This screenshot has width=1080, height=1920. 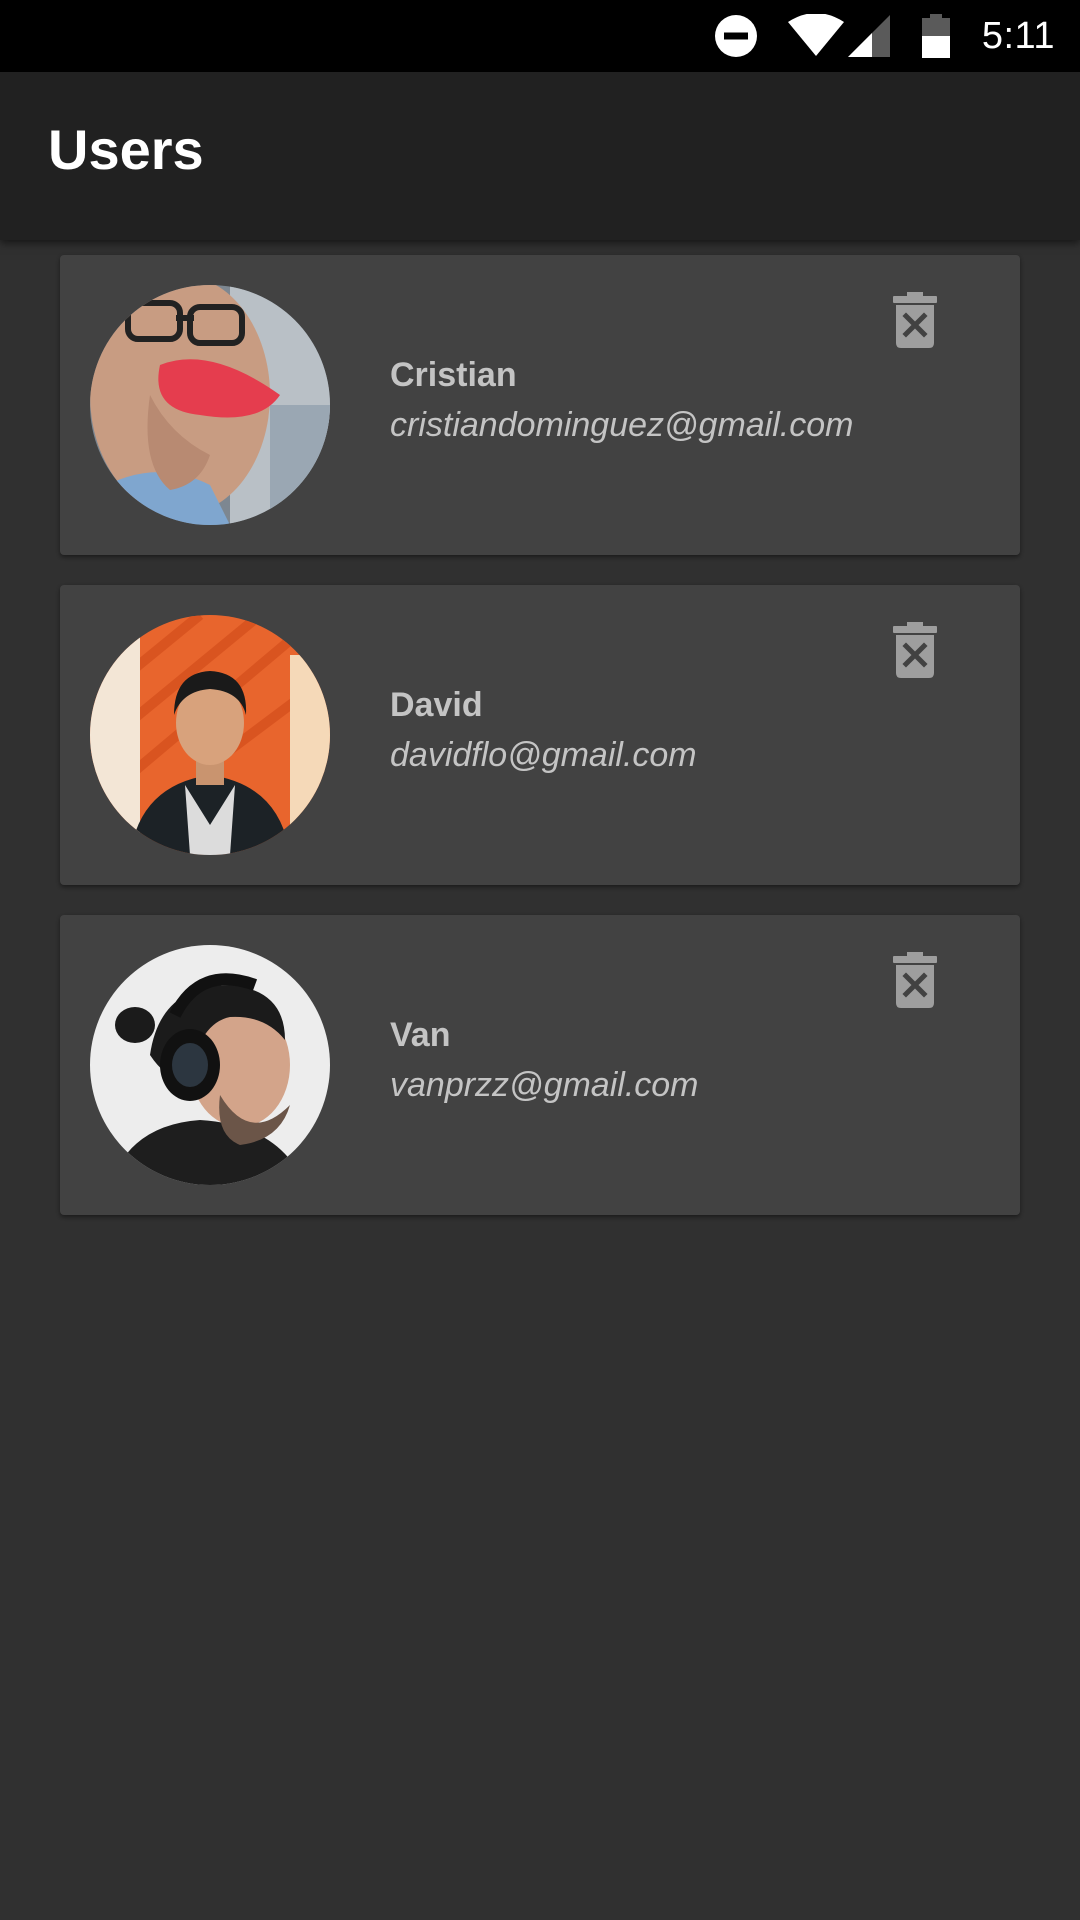 What do you see at coordinates (543, 755) in the screenshot?
I see `user-email: davidflo@gmail.com` at bounding box center [543, 755].